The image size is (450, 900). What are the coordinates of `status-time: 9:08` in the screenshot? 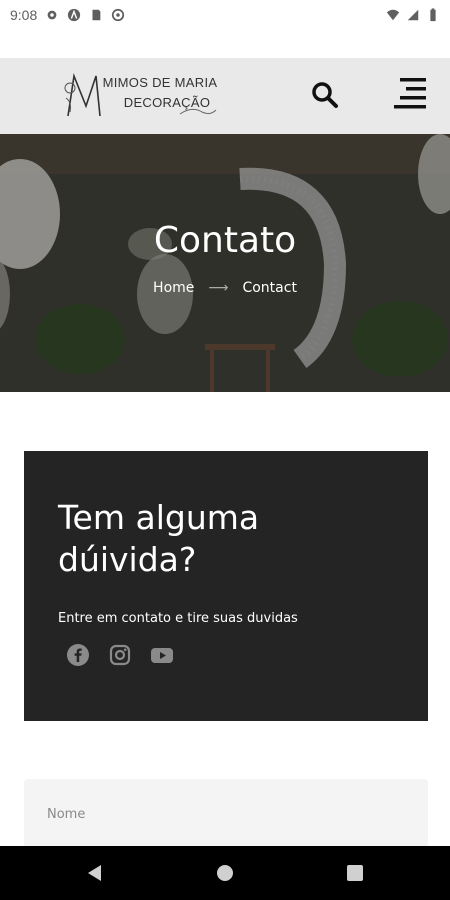 It's located at (24, 15).